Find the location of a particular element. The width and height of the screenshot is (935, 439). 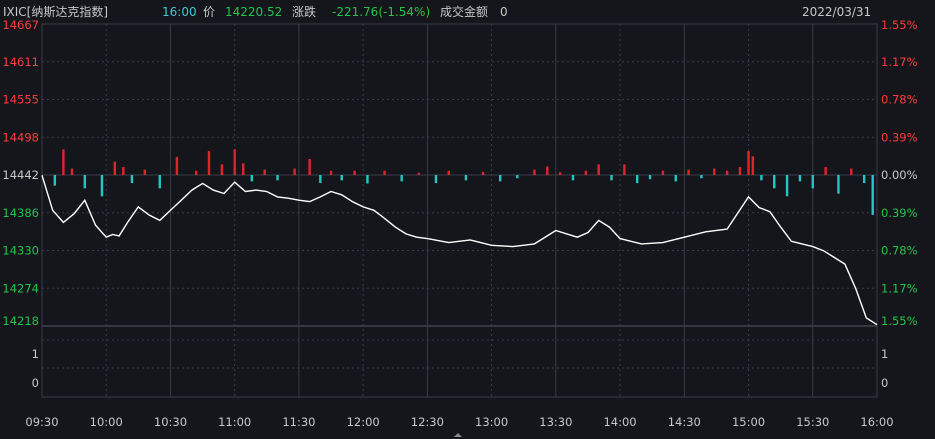

left-axis-label: 14498 is located at coordinates (20, 137).